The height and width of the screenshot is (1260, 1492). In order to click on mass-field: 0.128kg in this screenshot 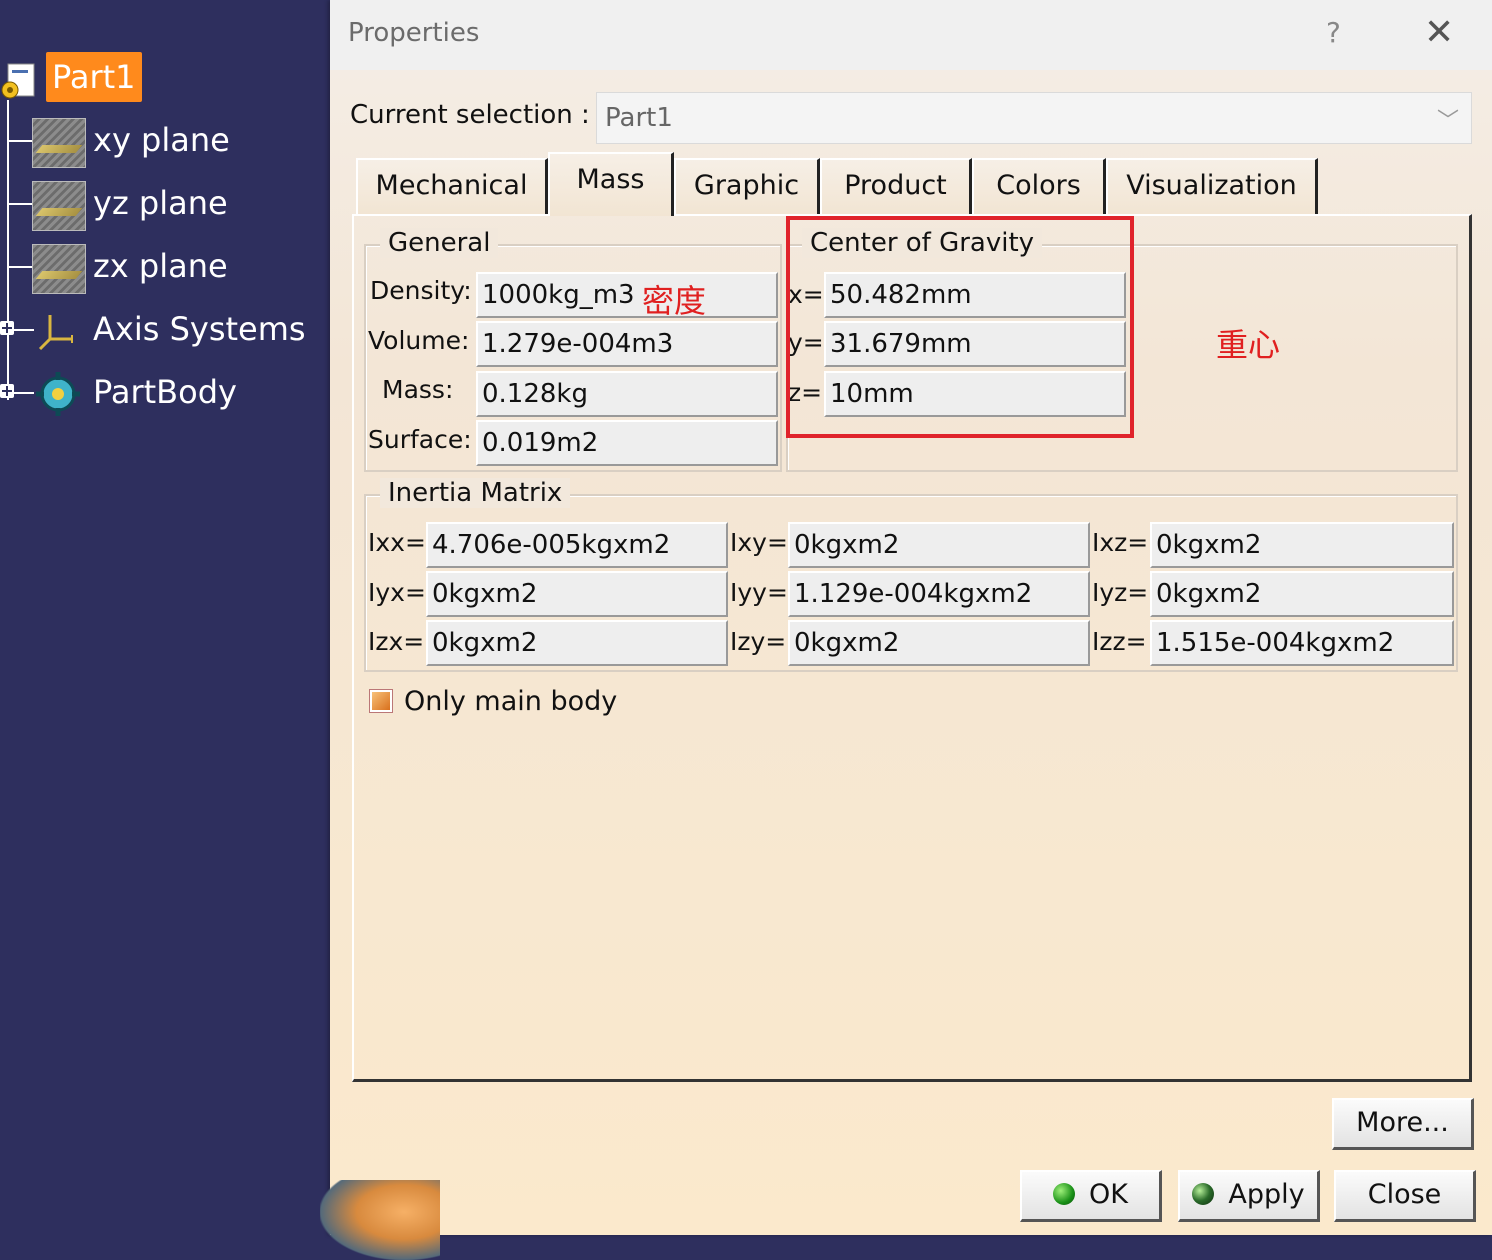, I will do `click(627, 394)`.